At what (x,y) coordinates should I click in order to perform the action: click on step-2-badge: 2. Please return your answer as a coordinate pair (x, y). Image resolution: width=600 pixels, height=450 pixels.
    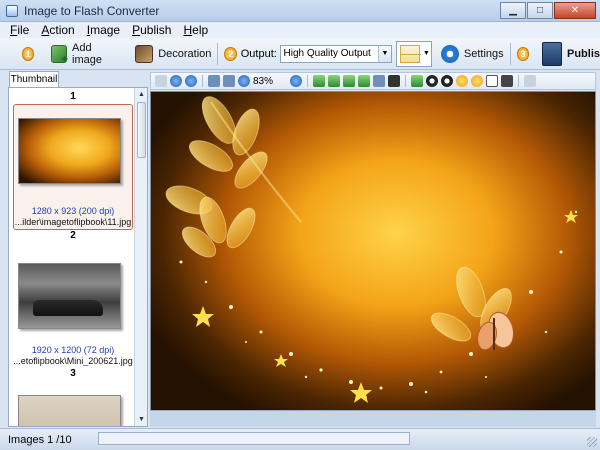
    Looking at the image, I should click on (231, 53).